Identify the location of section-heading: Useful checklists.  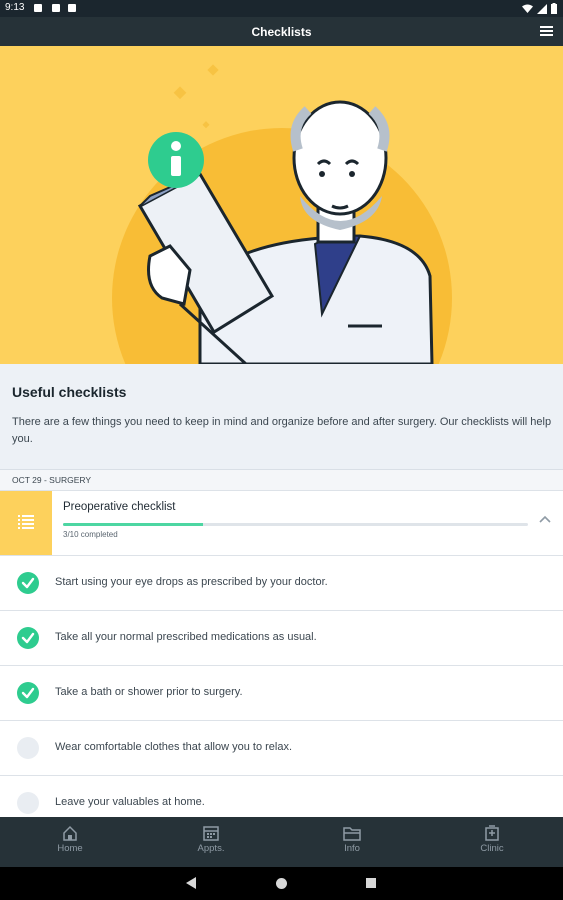
(69, 392).